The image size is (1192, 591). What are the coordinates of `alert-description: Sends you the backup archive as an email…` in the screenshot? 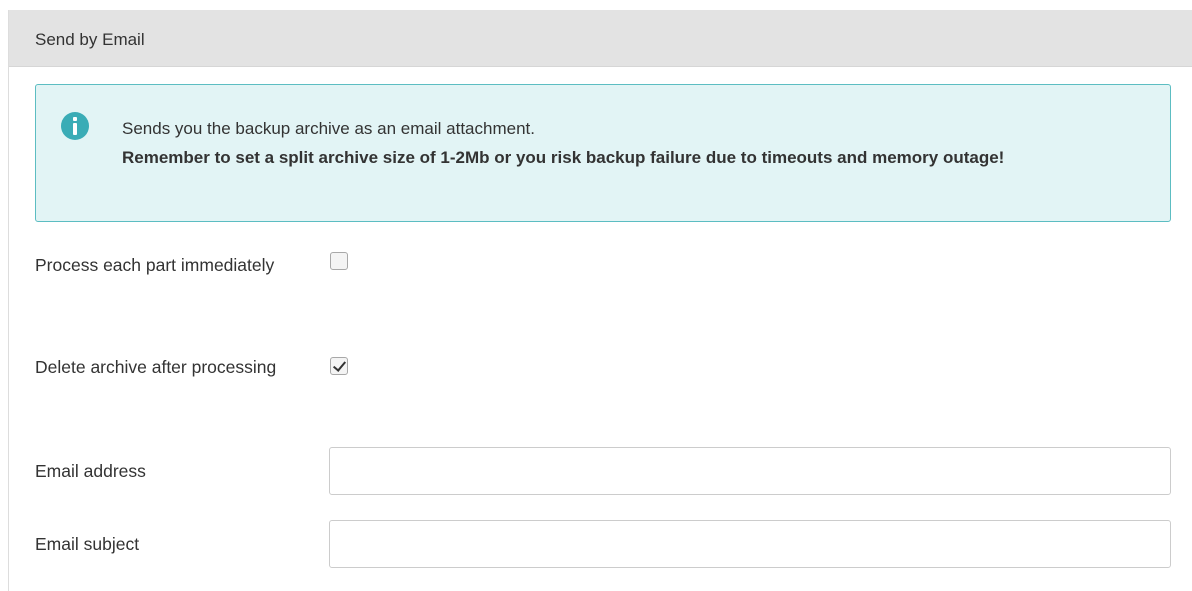 It's located at (328, 128).